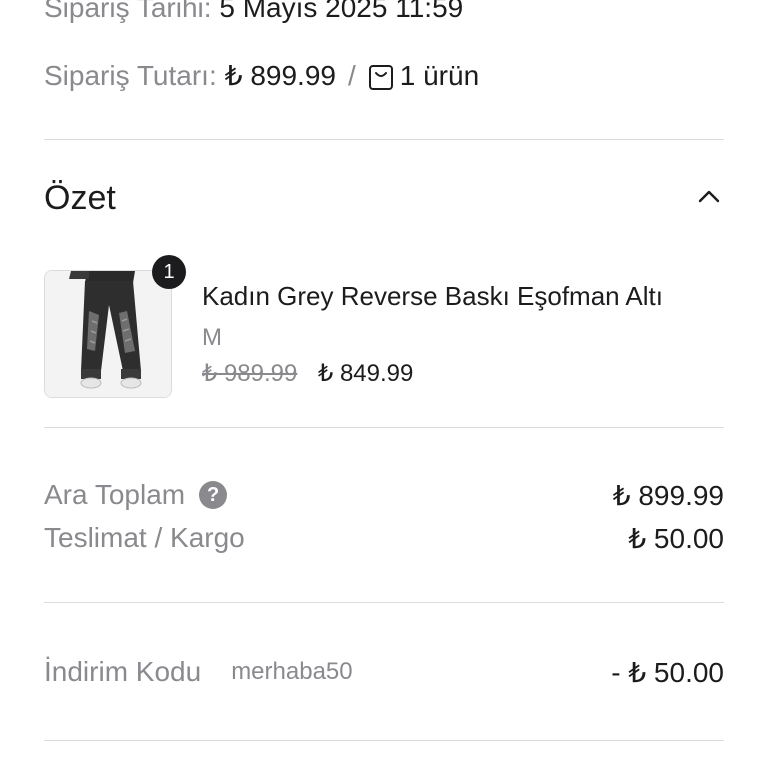 The height and width of the screenshot is (768, 768). I want to click on help-icon: ?, so click(213, 495).